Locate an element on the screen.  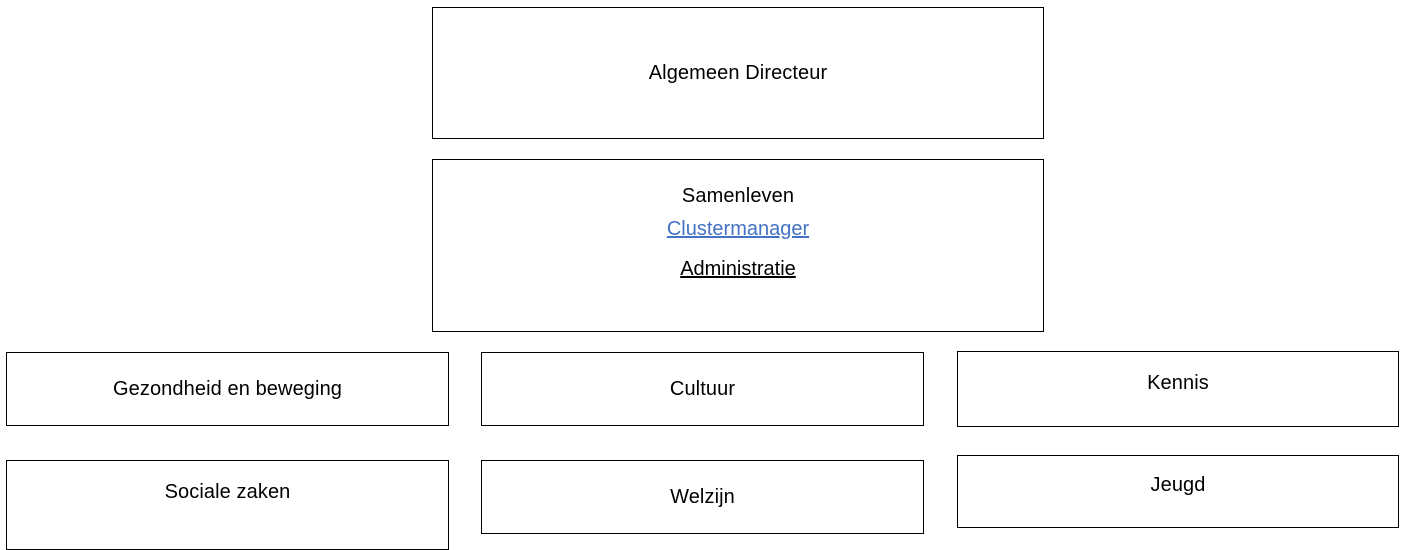
node-jeugd: Jeugd is located at coordinates (1178, 491).